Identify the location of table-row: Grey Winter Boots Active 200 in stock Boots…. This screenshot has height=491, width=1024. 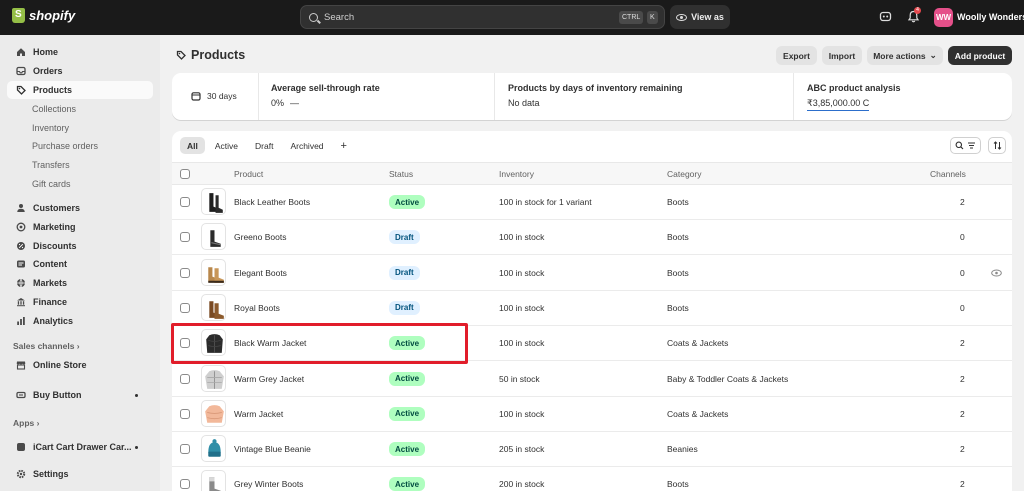
(592, 479).